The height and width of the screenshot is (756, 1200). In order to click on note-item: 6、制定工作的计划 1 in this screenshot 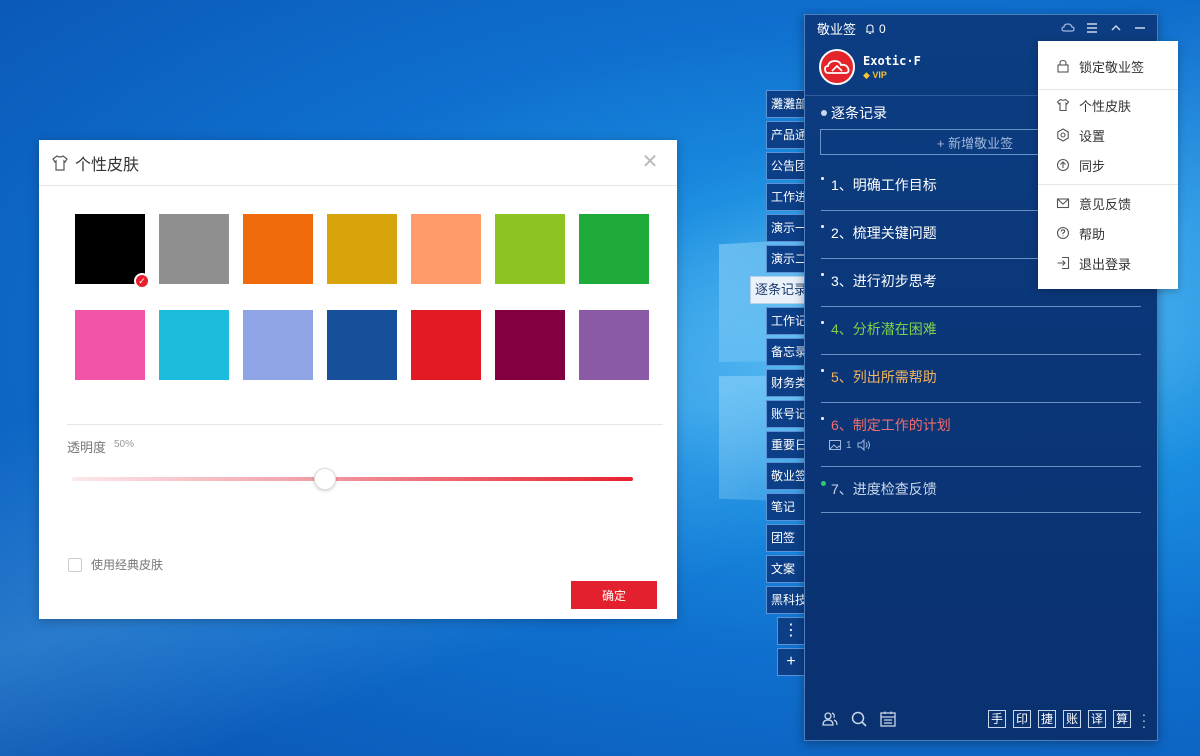, I will do `click(981, 435)`.